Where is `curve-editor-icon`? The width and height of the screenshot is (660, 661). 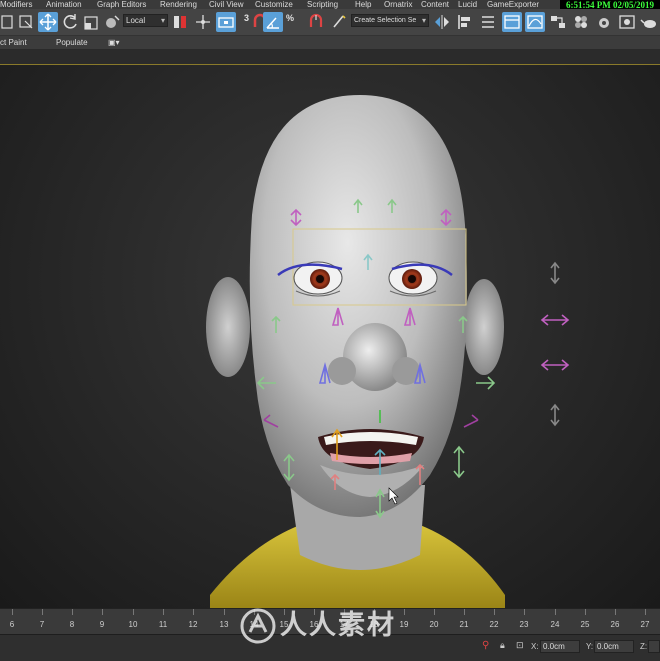 curve-editor-icon is located at coordinates (535, 22).